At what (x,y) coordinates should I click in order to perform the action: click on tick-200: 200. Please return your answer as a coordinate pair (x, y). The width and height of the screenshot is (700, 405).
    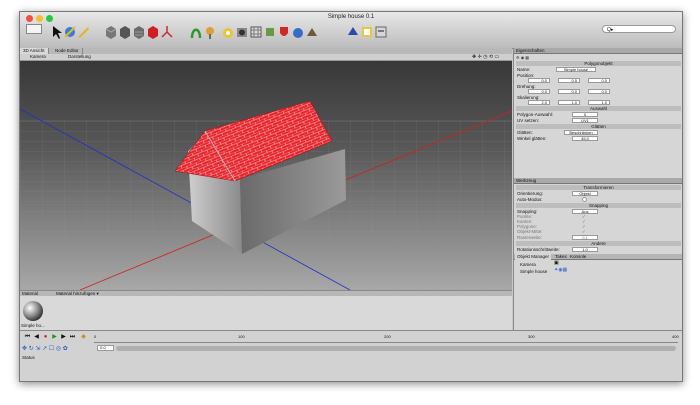
    Looking at the image, I should click on (387, 336).